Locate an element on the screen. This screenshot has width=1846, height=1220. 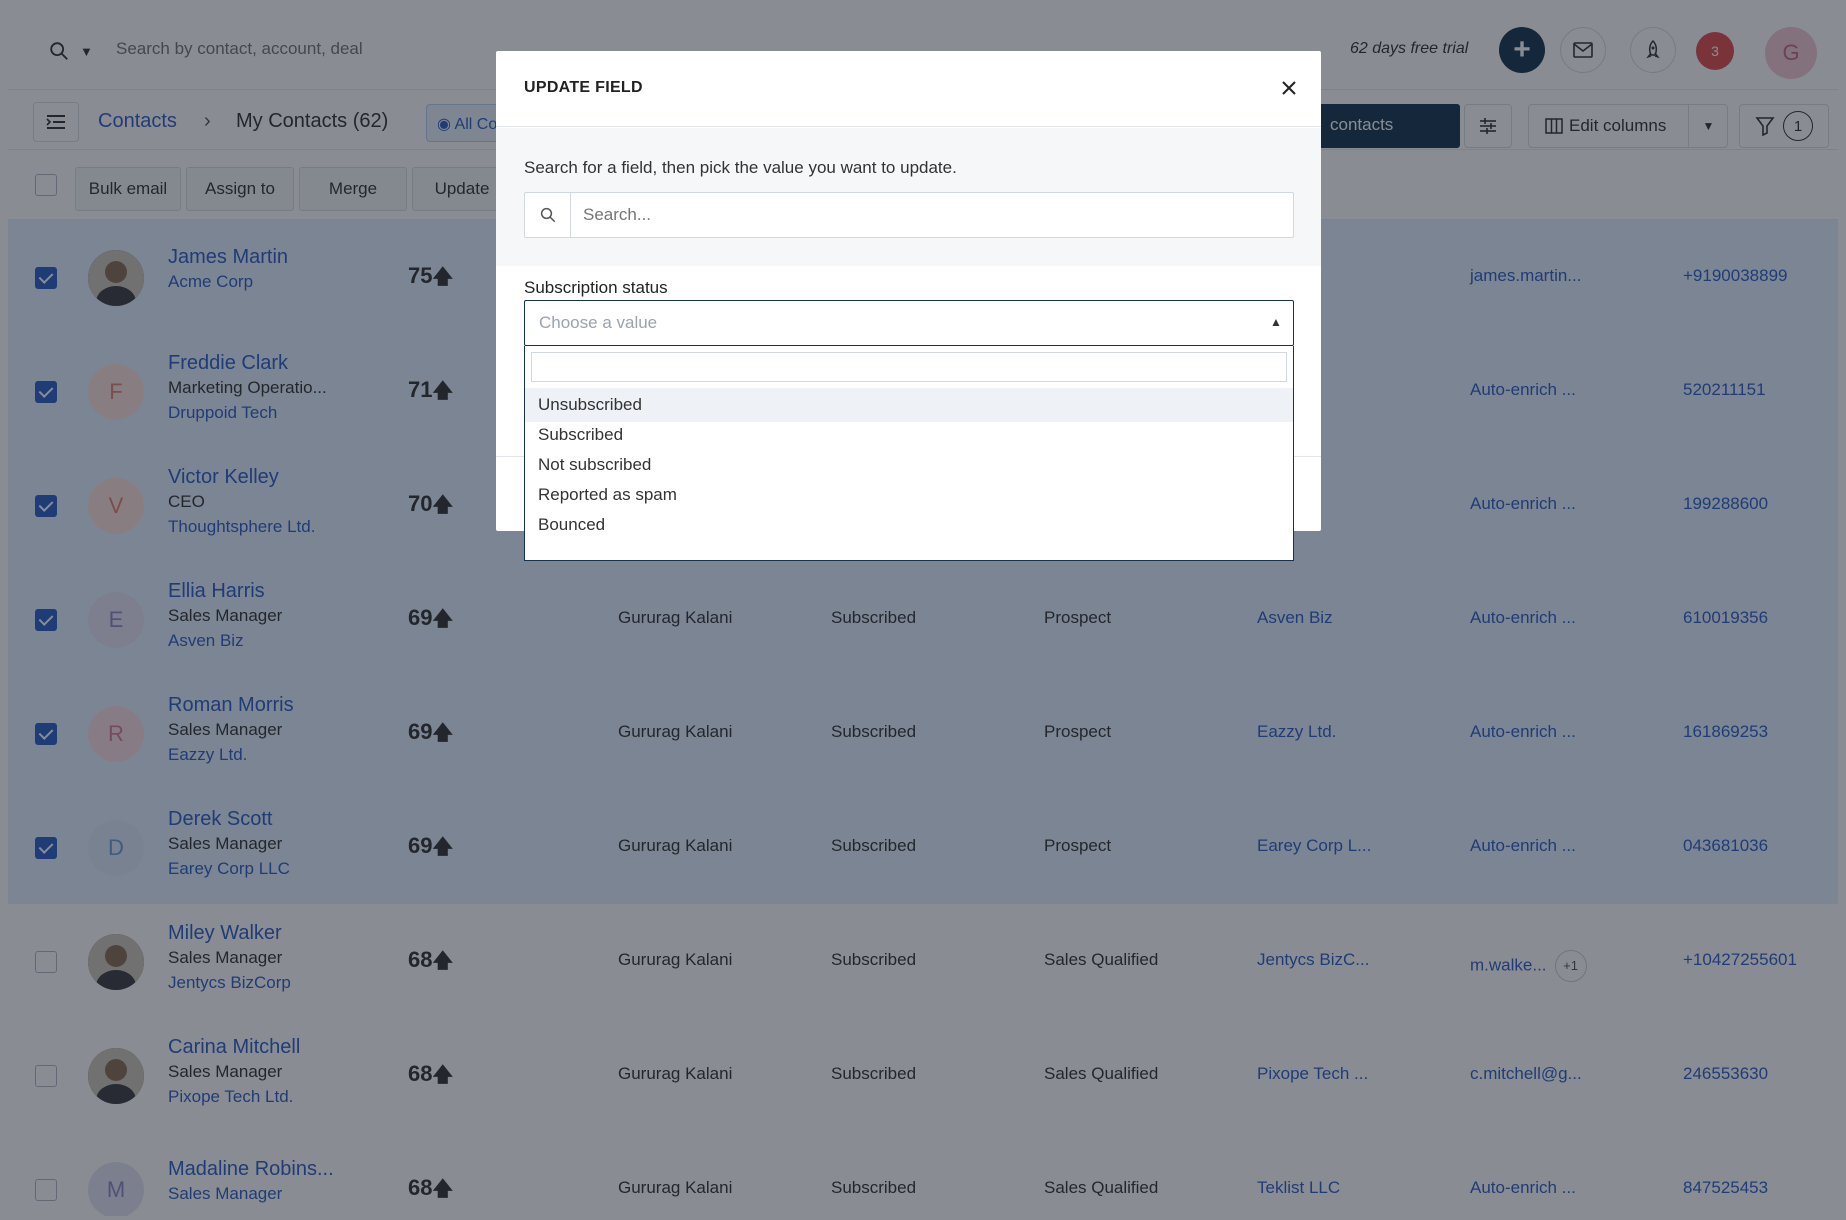
field-search-icon-box is located at coordinates (548, 215).